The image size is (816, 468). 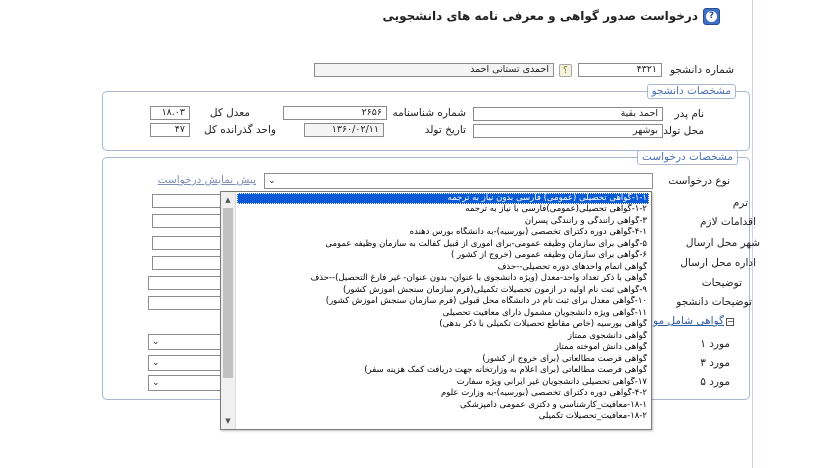 I want to click on notes-label: توضیحات, so click(x=721, y=283).